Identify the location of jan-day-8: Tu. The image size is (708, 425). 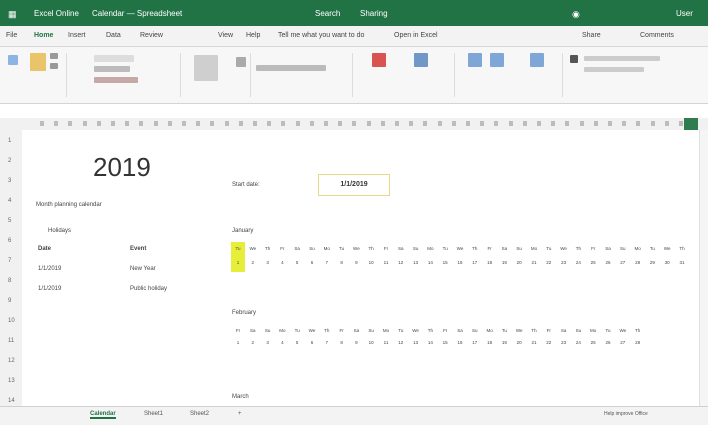
(342, 248).